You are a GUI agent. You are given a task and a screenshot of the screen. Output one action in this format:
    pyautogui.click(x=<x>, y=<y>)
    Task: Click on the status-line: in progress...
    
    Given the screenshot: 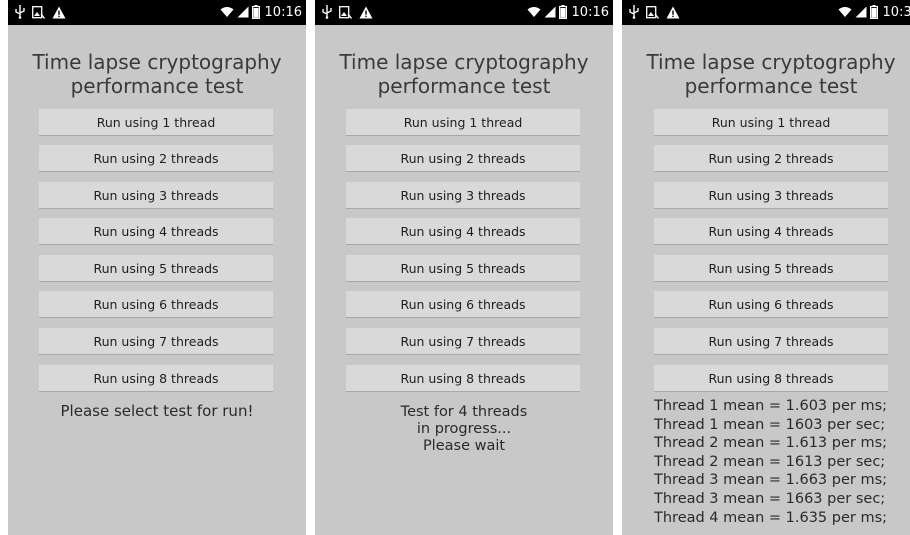 What is the action you would take?
    pyautogui.click(x=464, y=429)
    